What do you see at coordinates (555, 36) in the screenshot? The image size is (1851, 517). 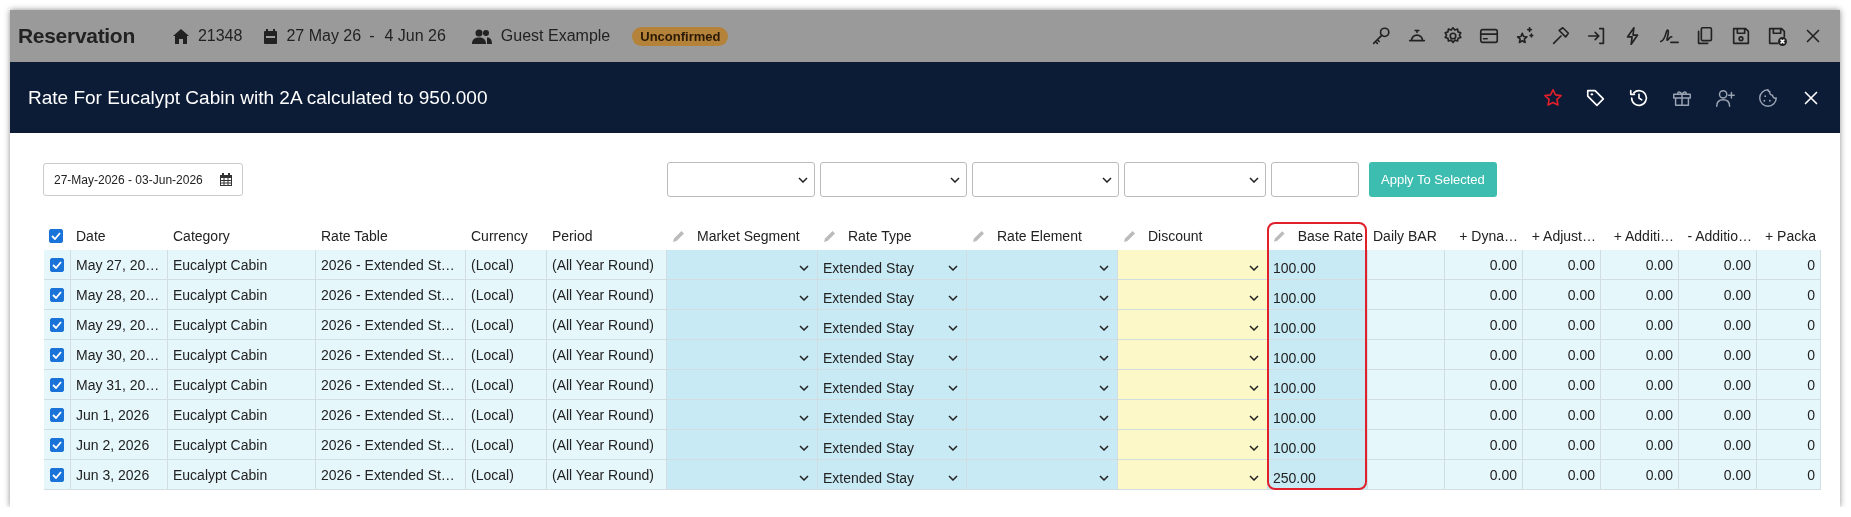 I see `guest-name: Guest Example` at bounding box center [555, 36].